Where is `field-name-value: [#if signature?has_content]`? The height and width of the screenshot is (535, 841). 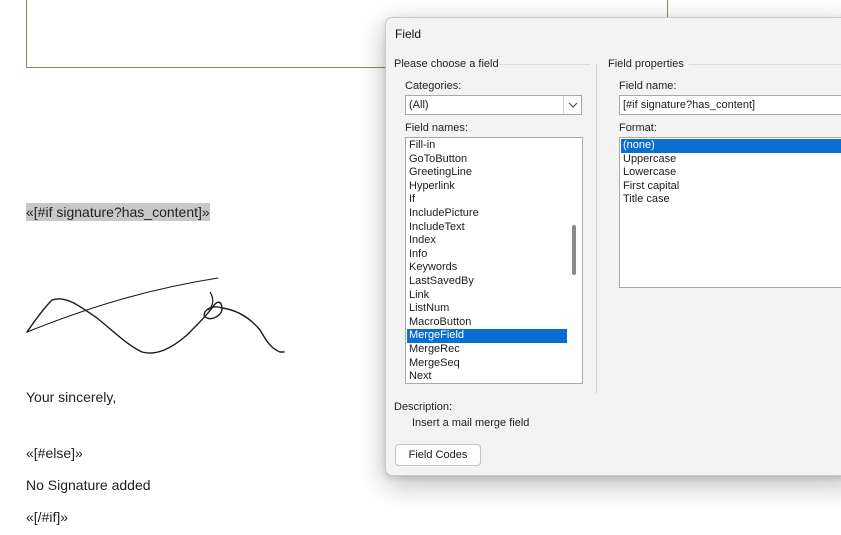
field-name-value: [#if signature?has_content] is located at coordinates (689, 105).